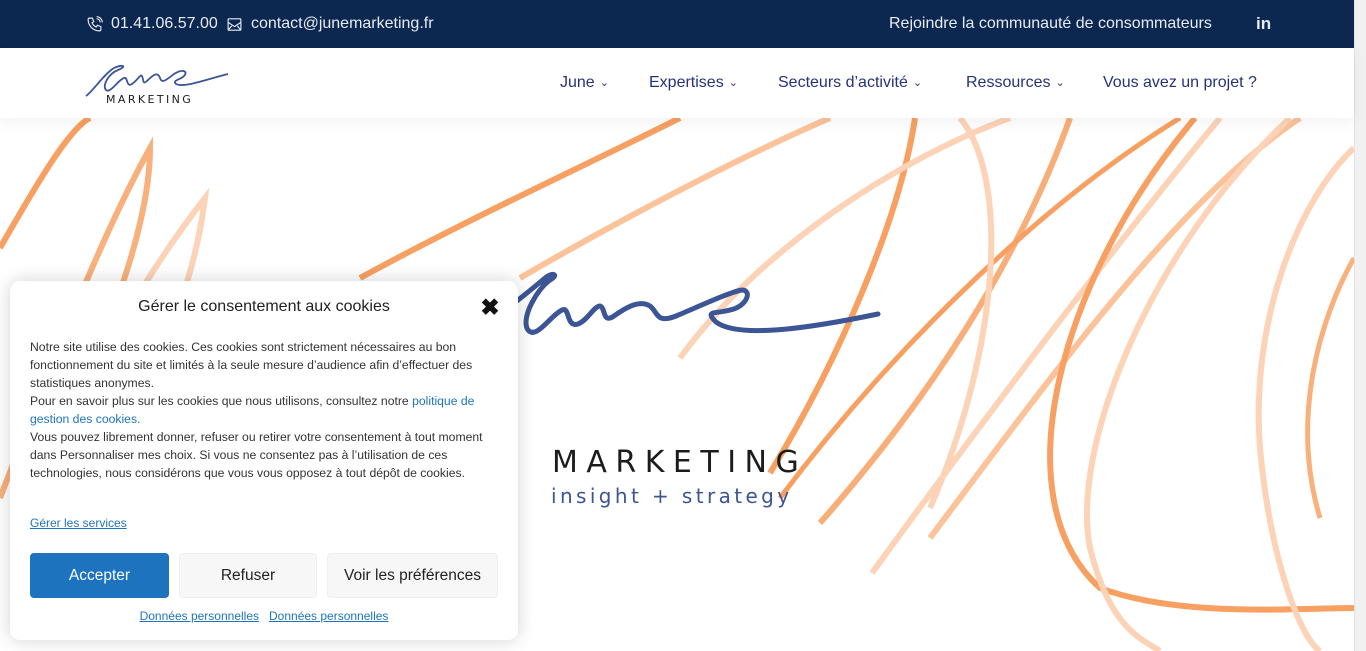 The height and width of the screenshot is (651, 1366). Describe the element at coordinates (234, 24) in the screenshot. I see `envelope-icon` at that location.